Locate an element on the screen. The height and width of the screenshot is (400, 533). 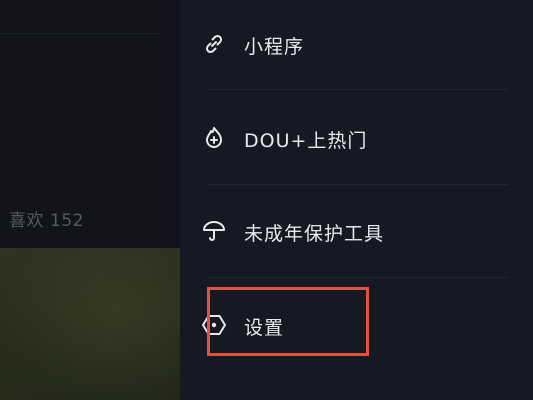
menu-item-minor-protection: 未成年保护工具 is located at coordinates (356, 231).